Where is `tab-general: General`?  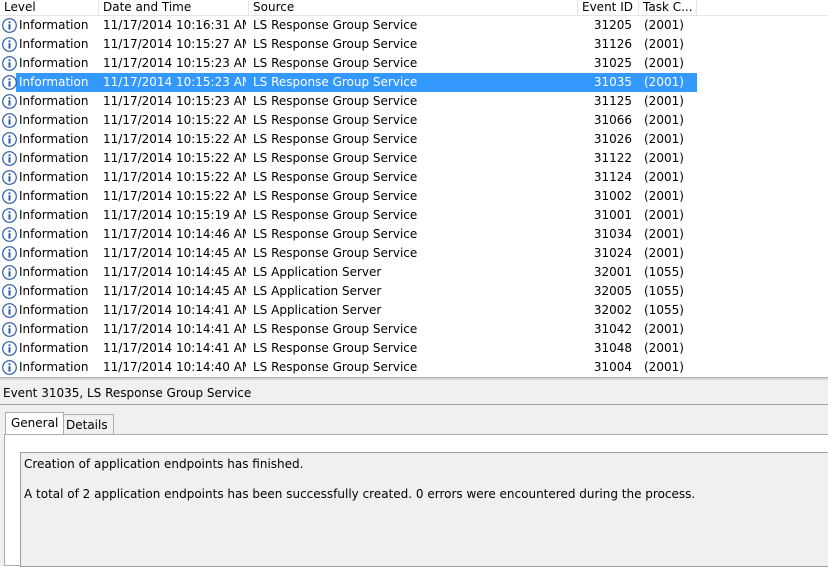 tab-general: General is located at coordinates (35, 423).